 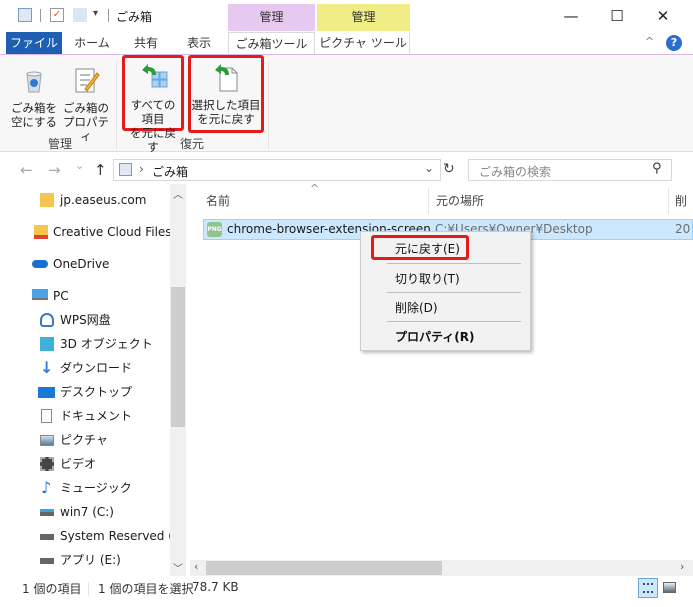 What do you see at coordinates (429, 168) in the screenshot?
I see `address-dropdown-icon: ⌄` at bounding box center [429, 168].